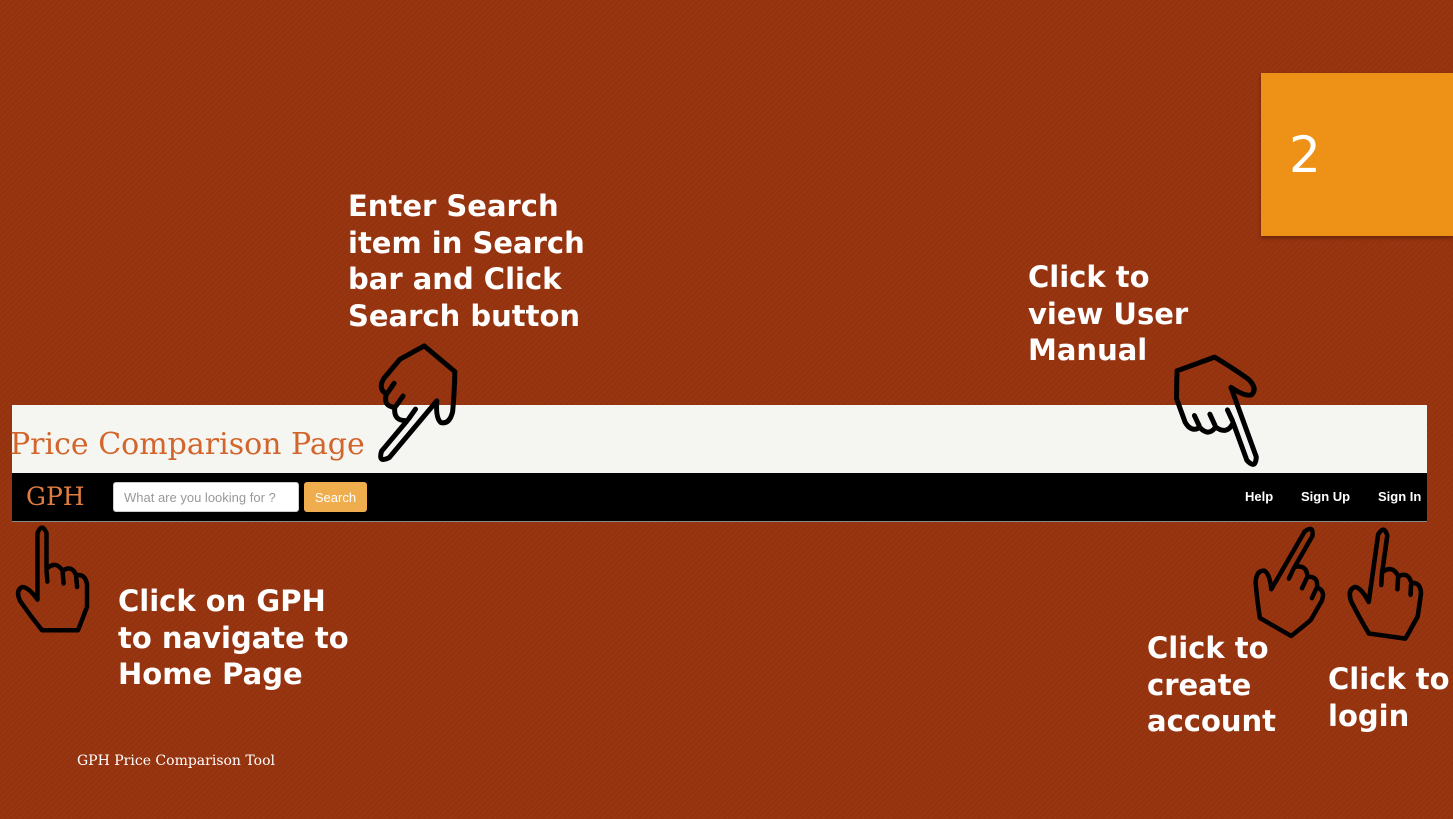 The height and width of the screenshot is (819, 1453). I want to click on search-button: Search, so click(335, 497).